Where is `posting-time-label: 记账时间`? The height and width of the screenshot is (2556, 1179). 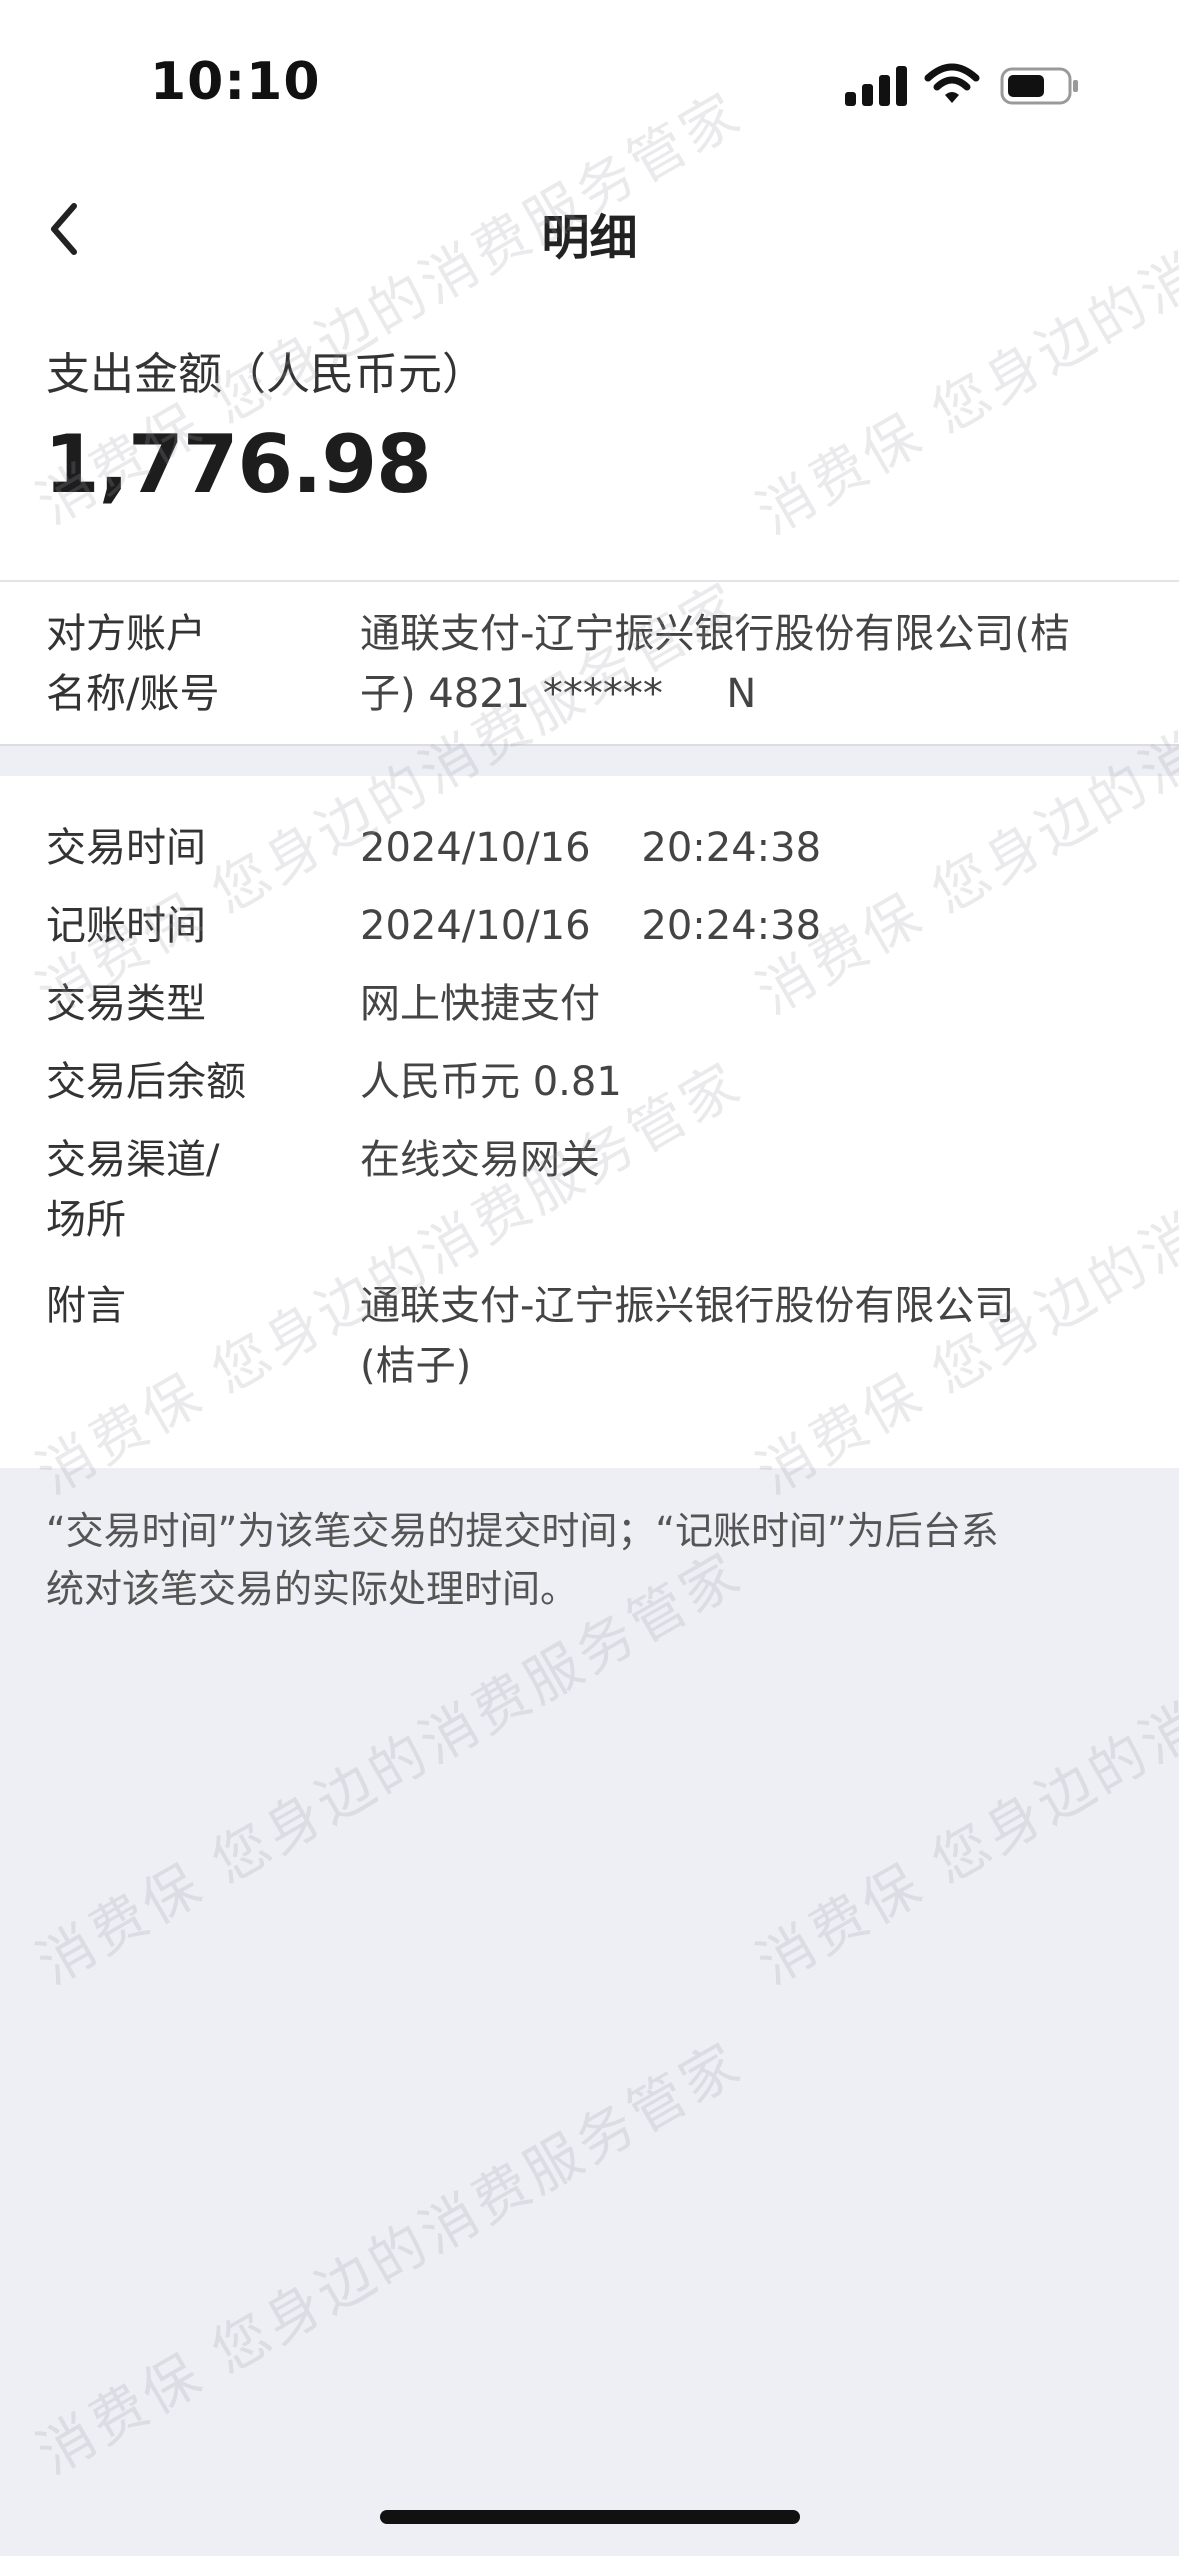
posting-time-label: 记账时间 is located at coordinates (126, 926).